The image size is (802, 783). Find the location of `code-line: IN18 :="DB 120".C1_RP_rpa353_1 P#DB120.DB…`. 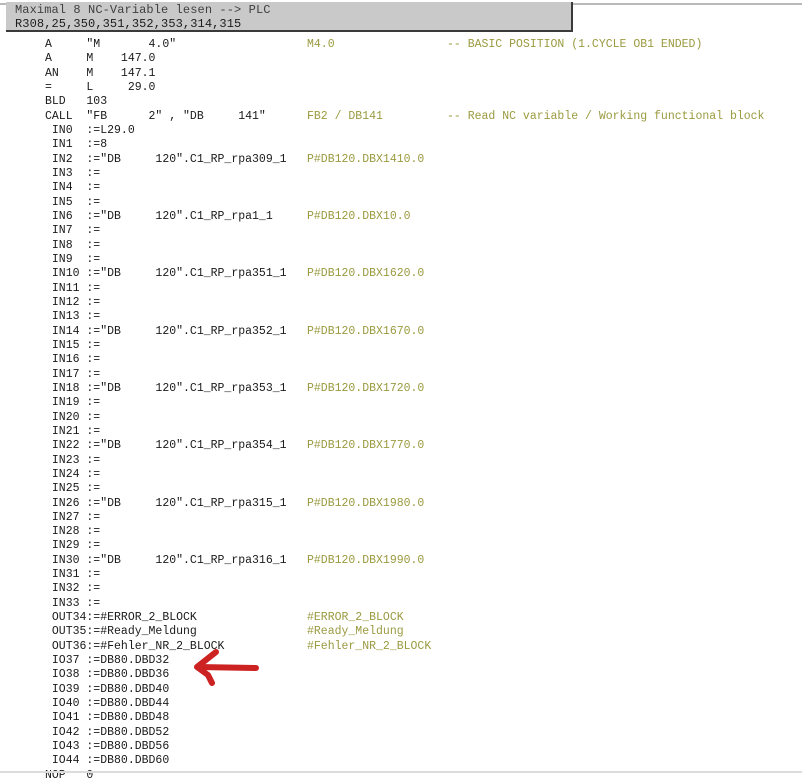

code-line: IN18 :="DB 120".C1_RP_rpa353_1 P#DB120.DB… is located at coordinates (401, 389).